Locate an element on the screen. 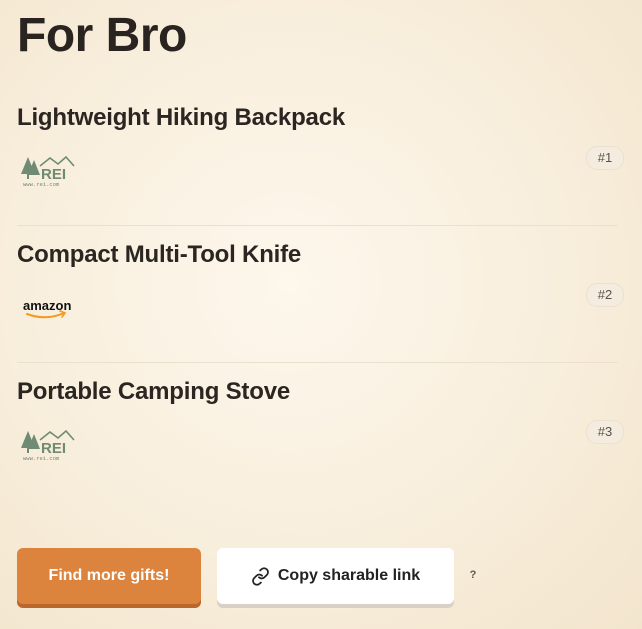  action-bar: Find more gifts! Copy sharable link ? is located at coordinates (249, 578).